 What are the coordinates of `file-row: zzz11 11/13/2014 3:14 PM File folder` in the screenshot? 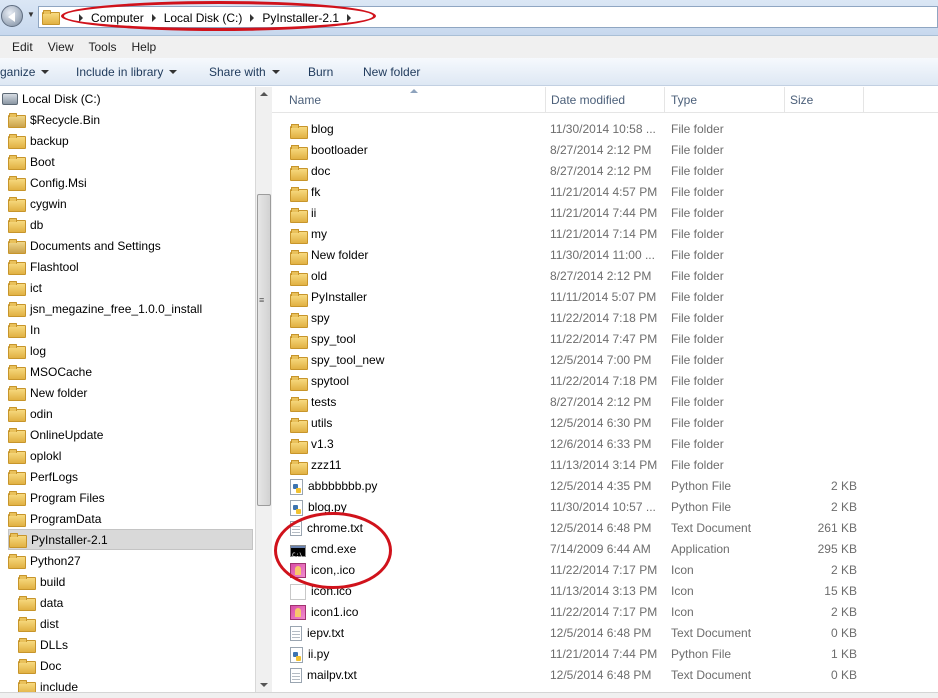 It's located at (605, 465).